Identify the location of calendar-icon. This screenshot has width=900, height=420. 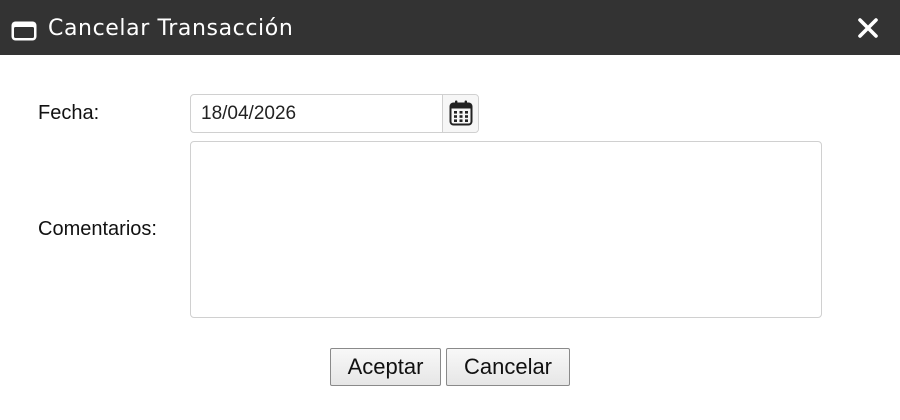
(461, 113).